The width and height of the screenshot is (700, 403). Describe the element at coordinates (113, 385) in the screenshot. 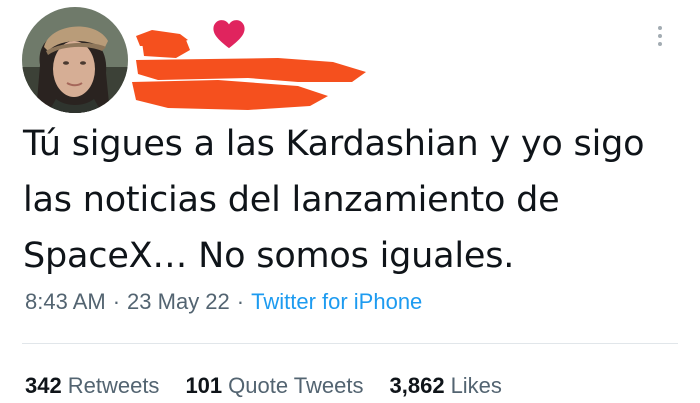

I see `retweets-label: Retweets` at that location.